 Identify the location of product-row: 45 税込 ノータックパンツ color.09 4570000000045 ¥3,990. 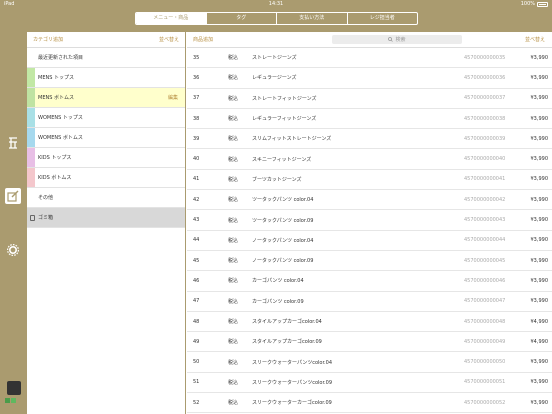
(369, 261).